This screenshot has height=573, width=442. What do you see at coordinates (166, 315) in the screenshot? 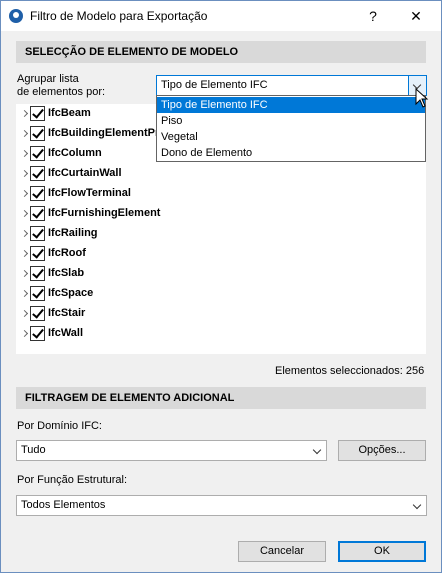
I see `tree-row: IfcStair` at bounding box center [166, 315].